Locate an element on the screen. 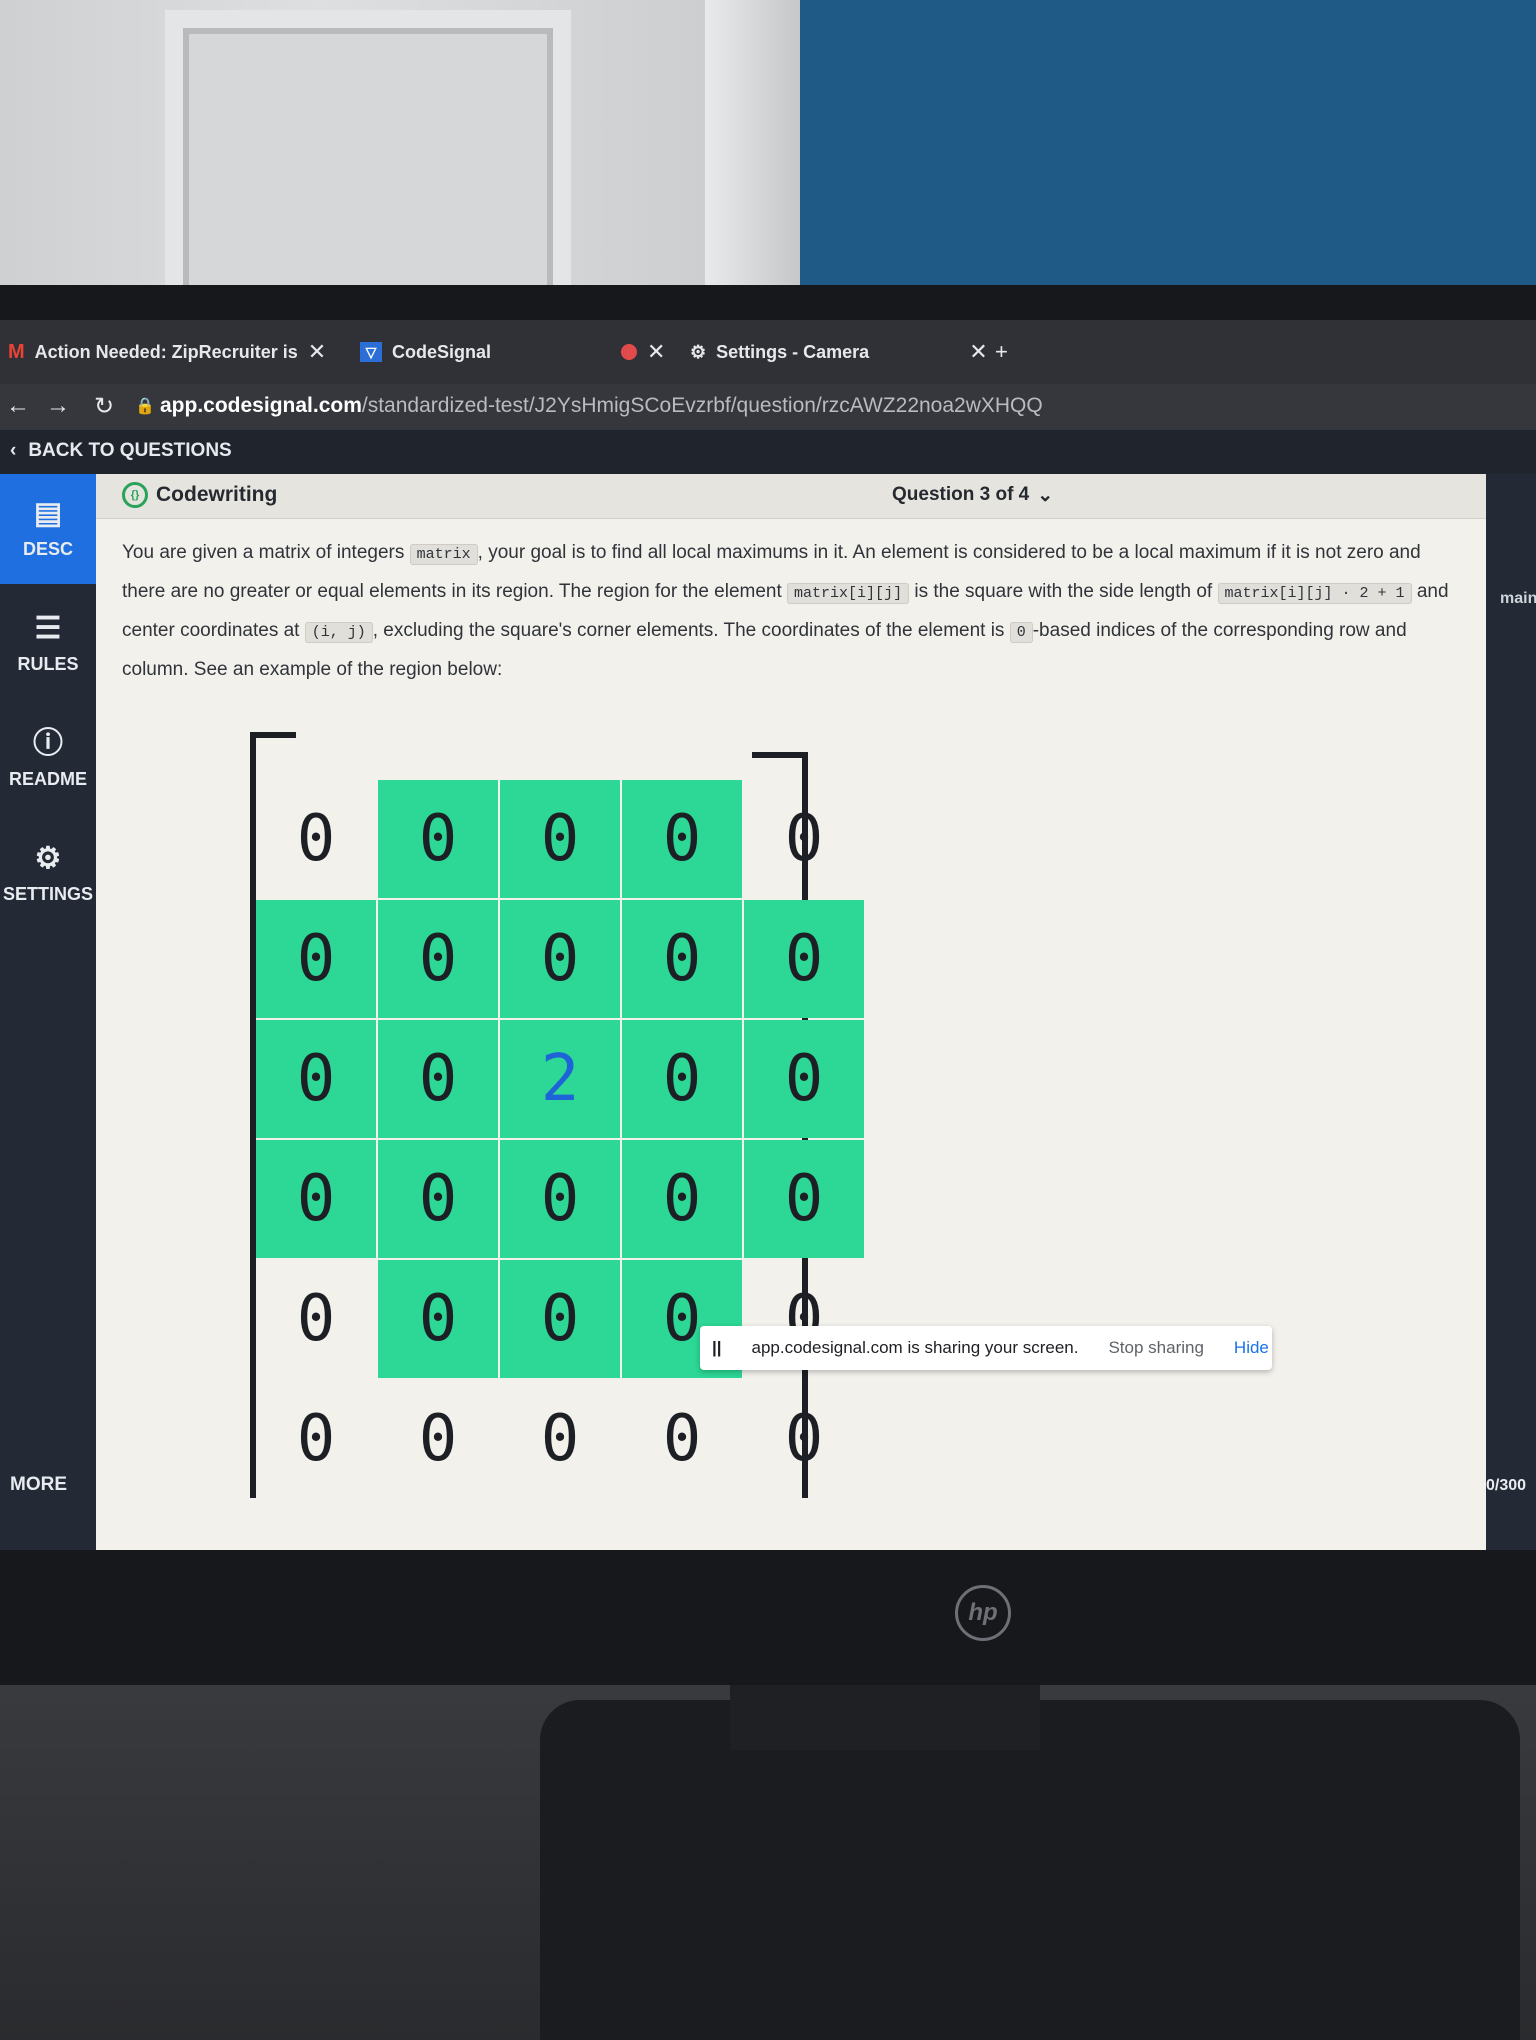 This screenshot has height=2040, width=1536. question-selector-label: Question 3 of 4 is located at coordinates (961, 494).